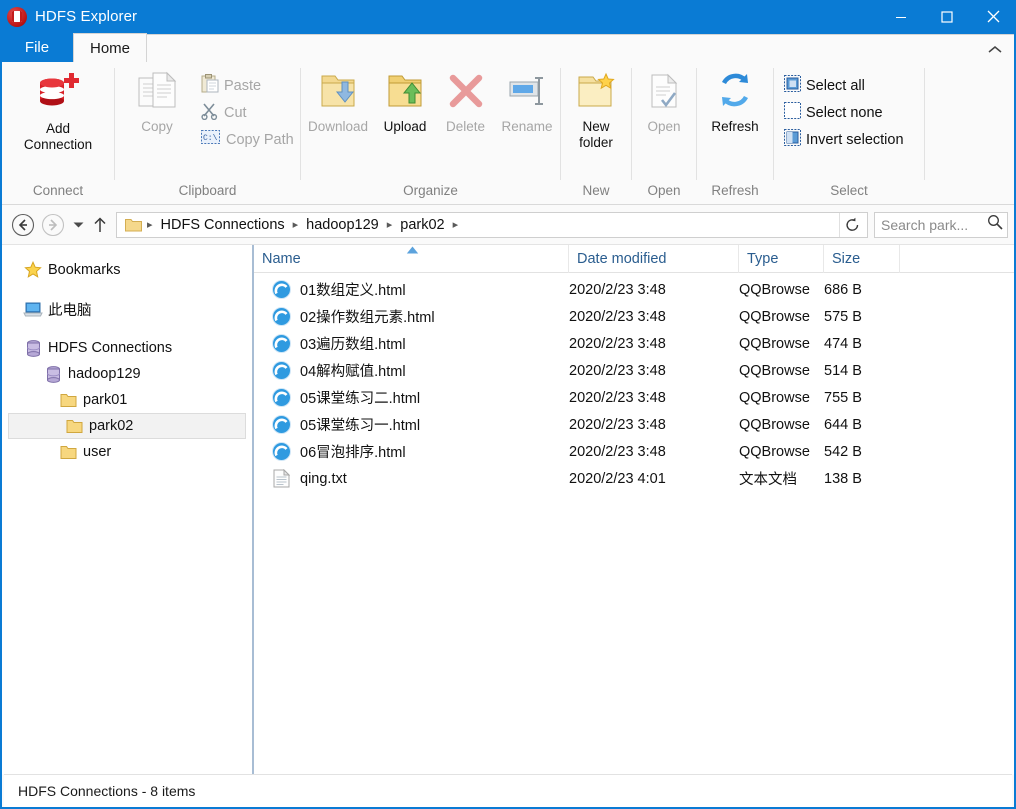 The width and height of the screenshot is (1016, 809). I want to click on scissors-icon, so click(210, 113).